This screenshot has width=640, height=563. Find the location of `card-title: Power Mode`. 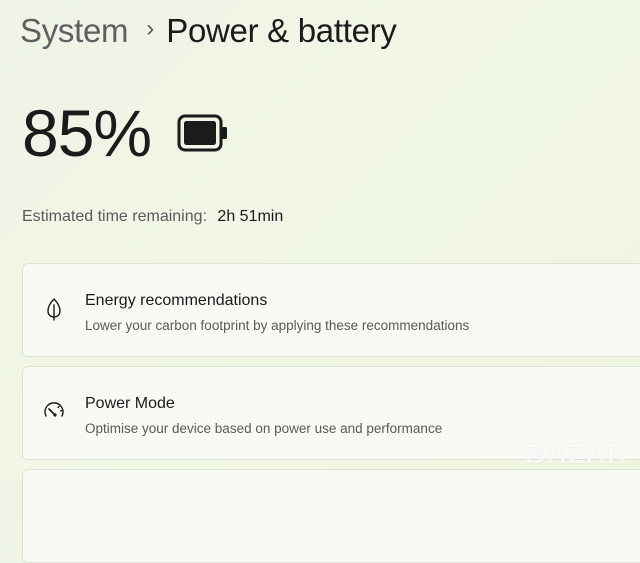

card-title: Power Mode is located at coordinates (130, 403).